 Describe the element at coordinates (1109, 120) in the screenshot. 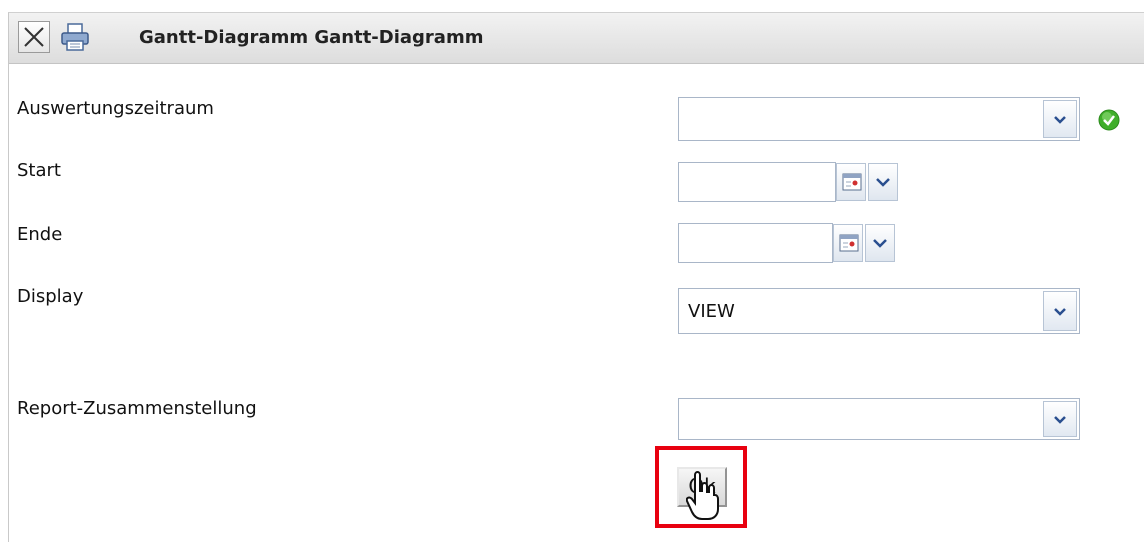

I see `check-circle-icon` at that location.